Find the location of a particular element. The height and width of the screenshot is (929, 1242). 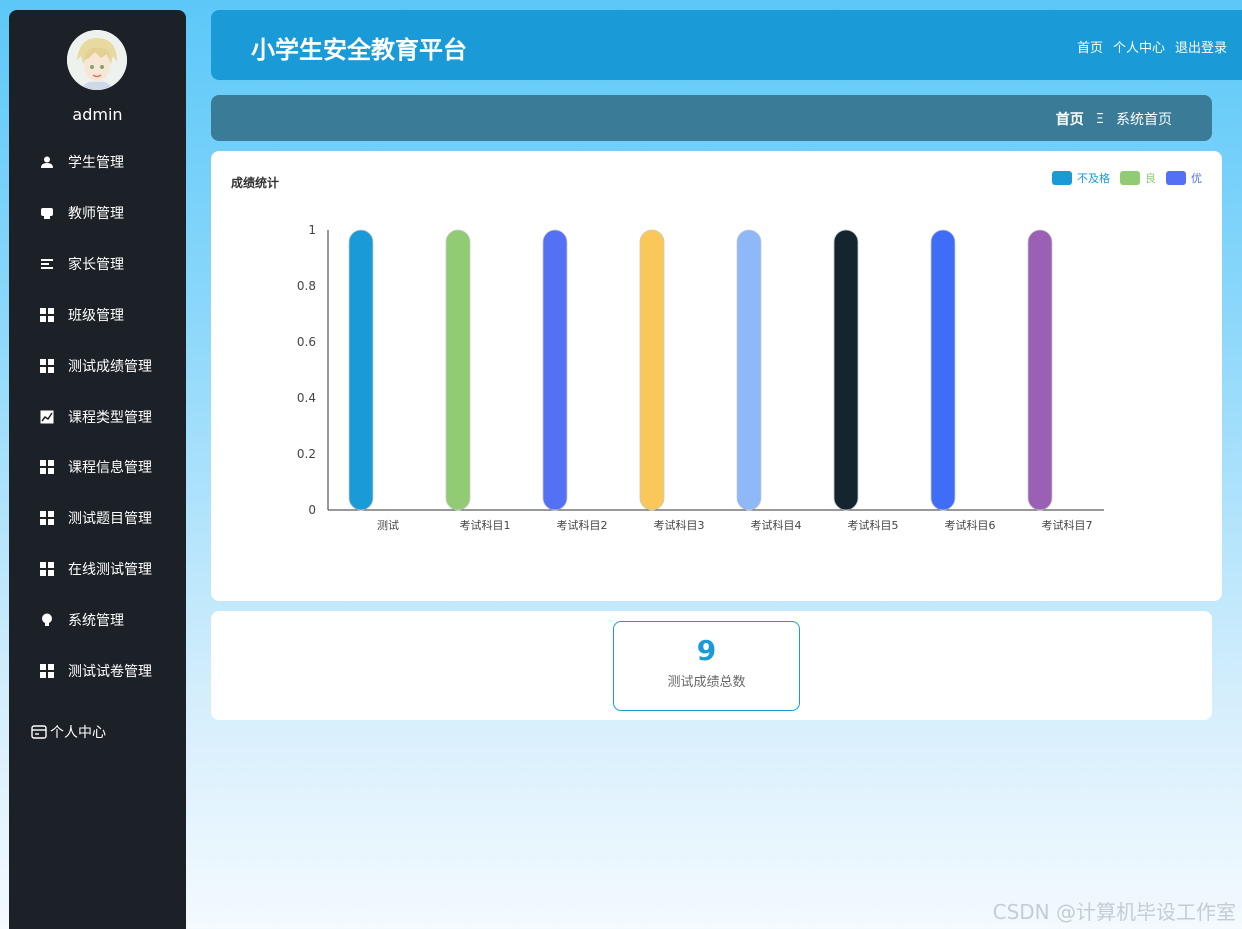

sidebar-item-10: 测试试卷管理 is located at coordinates (97, 671).